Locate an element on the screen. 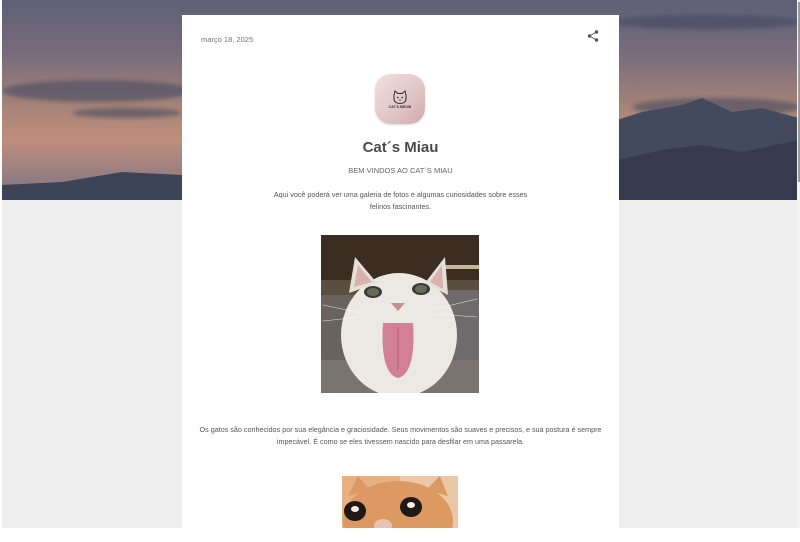 The width and height of the screenshot is (800, 542). cloud is located at coordinates (705, 22).